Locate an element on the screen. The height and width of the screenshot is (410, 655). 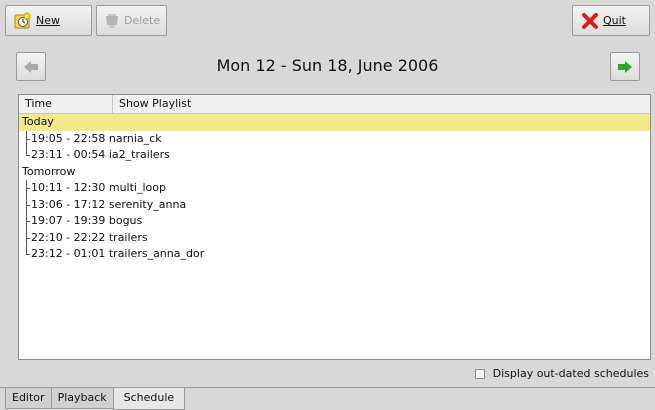
schedule-entry-text: 22:10 - 22:22 trailers is located at coordinates (89, 237).